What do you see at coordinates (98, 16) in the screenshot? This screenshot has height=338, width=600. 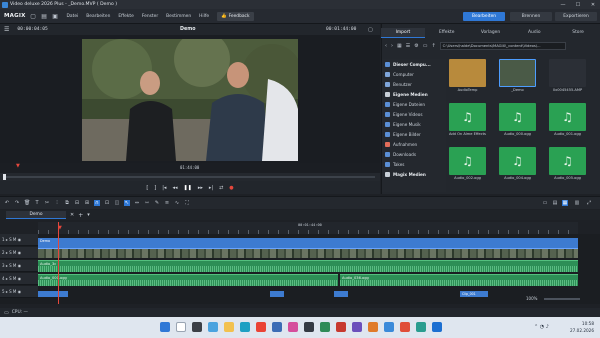 I see `menu-bearbeiten: Bearbeiten` at bounding box center [98, 16].